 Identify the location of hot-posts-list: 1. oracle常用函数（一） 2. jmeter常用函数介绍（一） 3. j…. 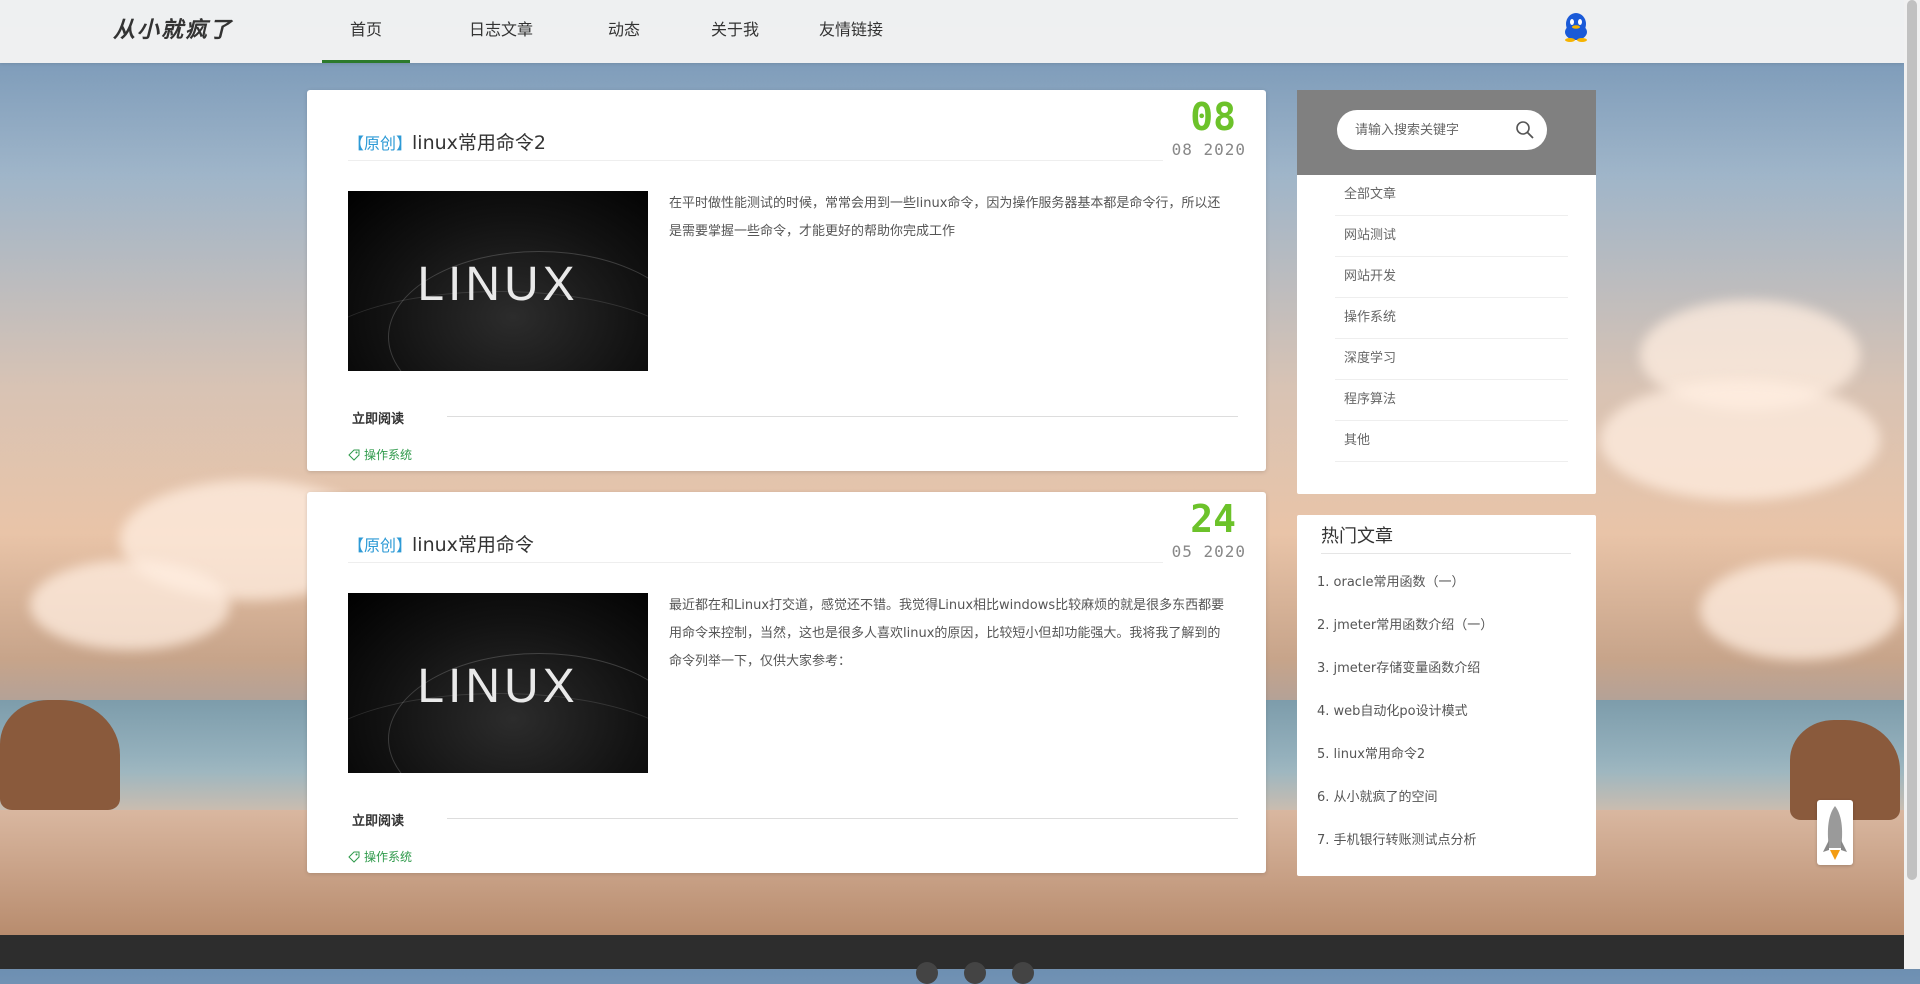
(1405, 721).